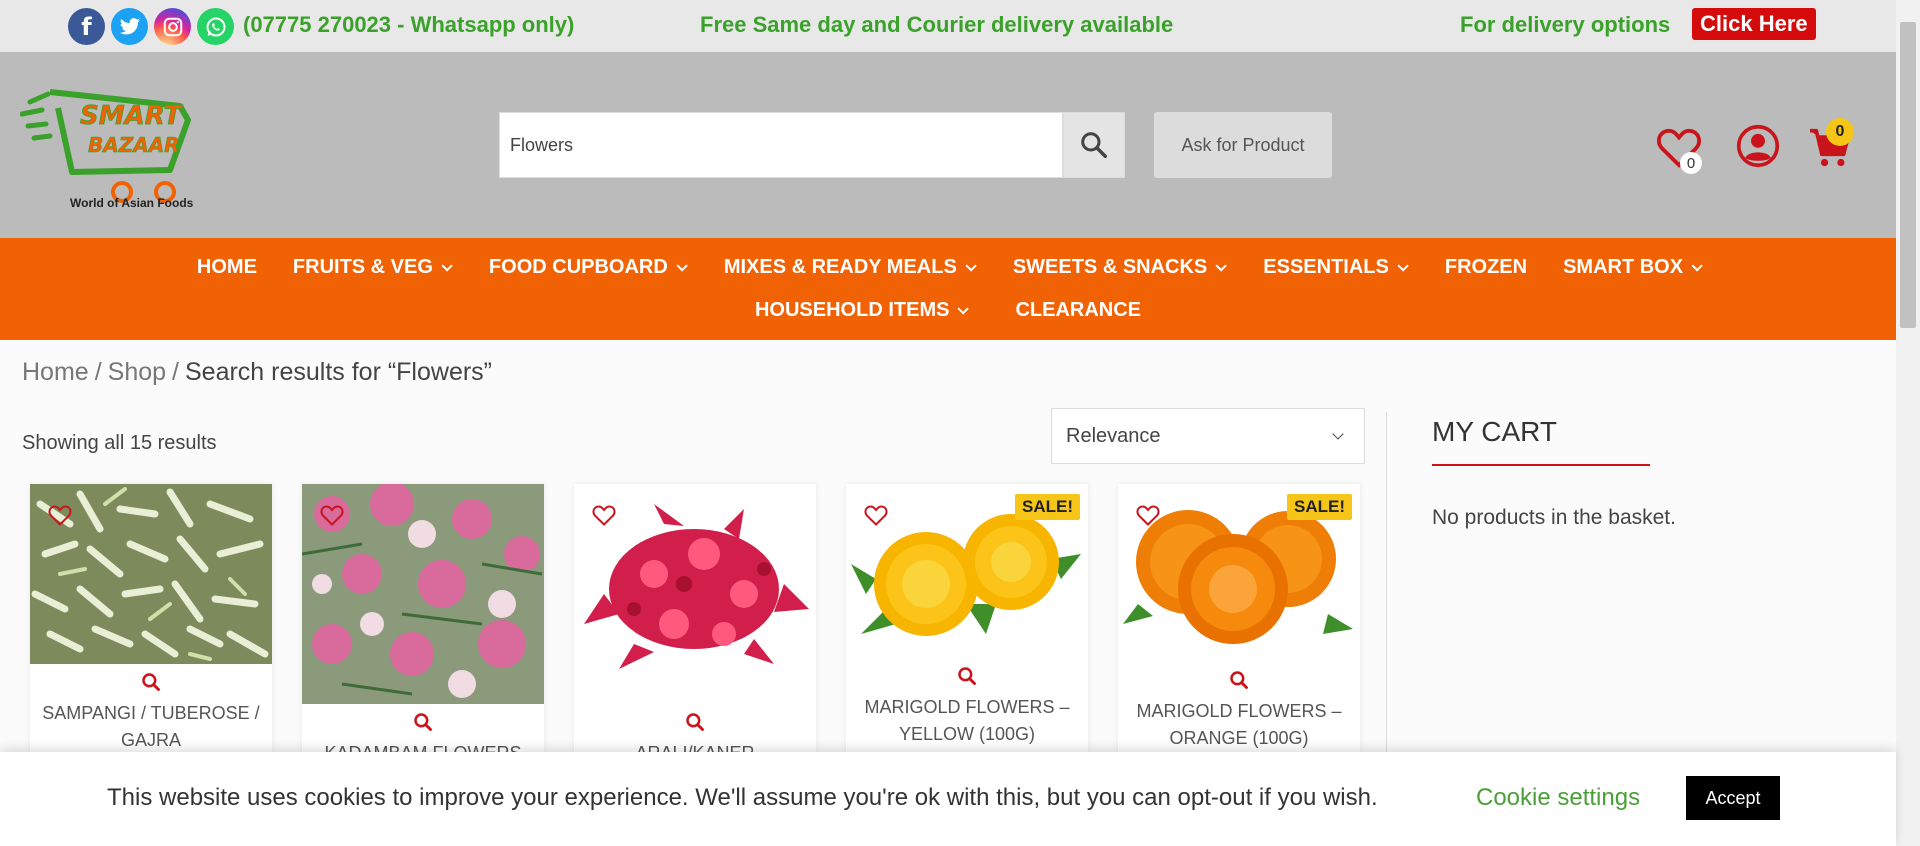  What do you see at coordinates (338, 372) in the screenshot?
I see `breadcrumb-current: Search results for “Flowers”` at bounding box center [338, 372].